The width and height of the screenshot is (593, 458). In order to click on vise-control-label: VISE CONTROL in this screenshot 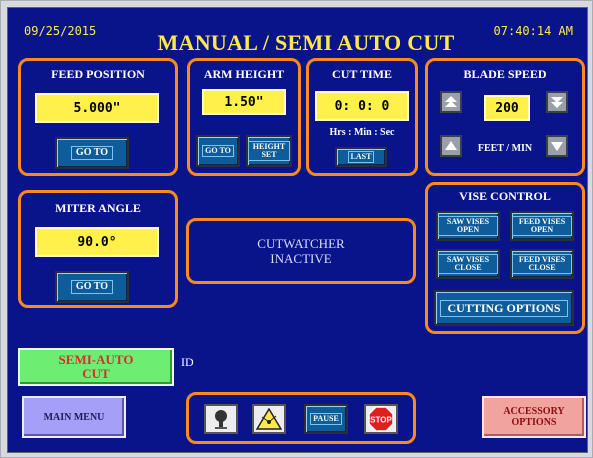, I will do `click(505, 196)`.